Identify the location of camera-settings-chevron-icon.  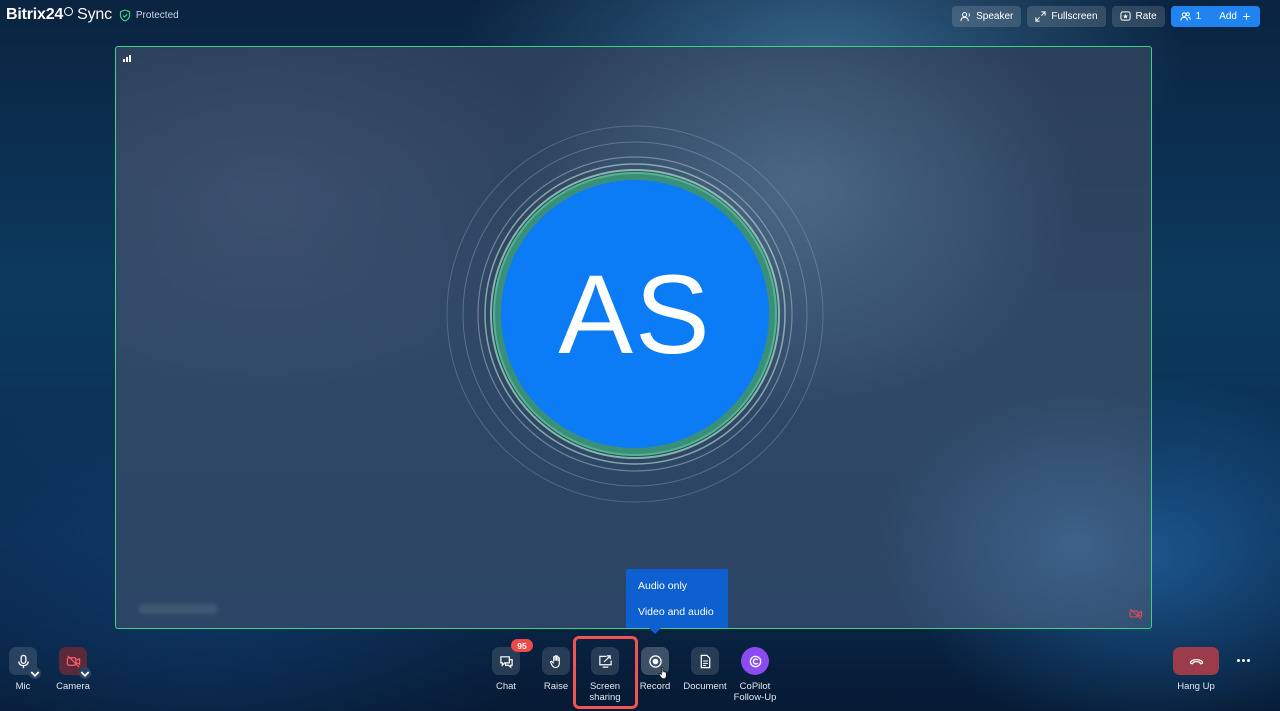
(85, 673).